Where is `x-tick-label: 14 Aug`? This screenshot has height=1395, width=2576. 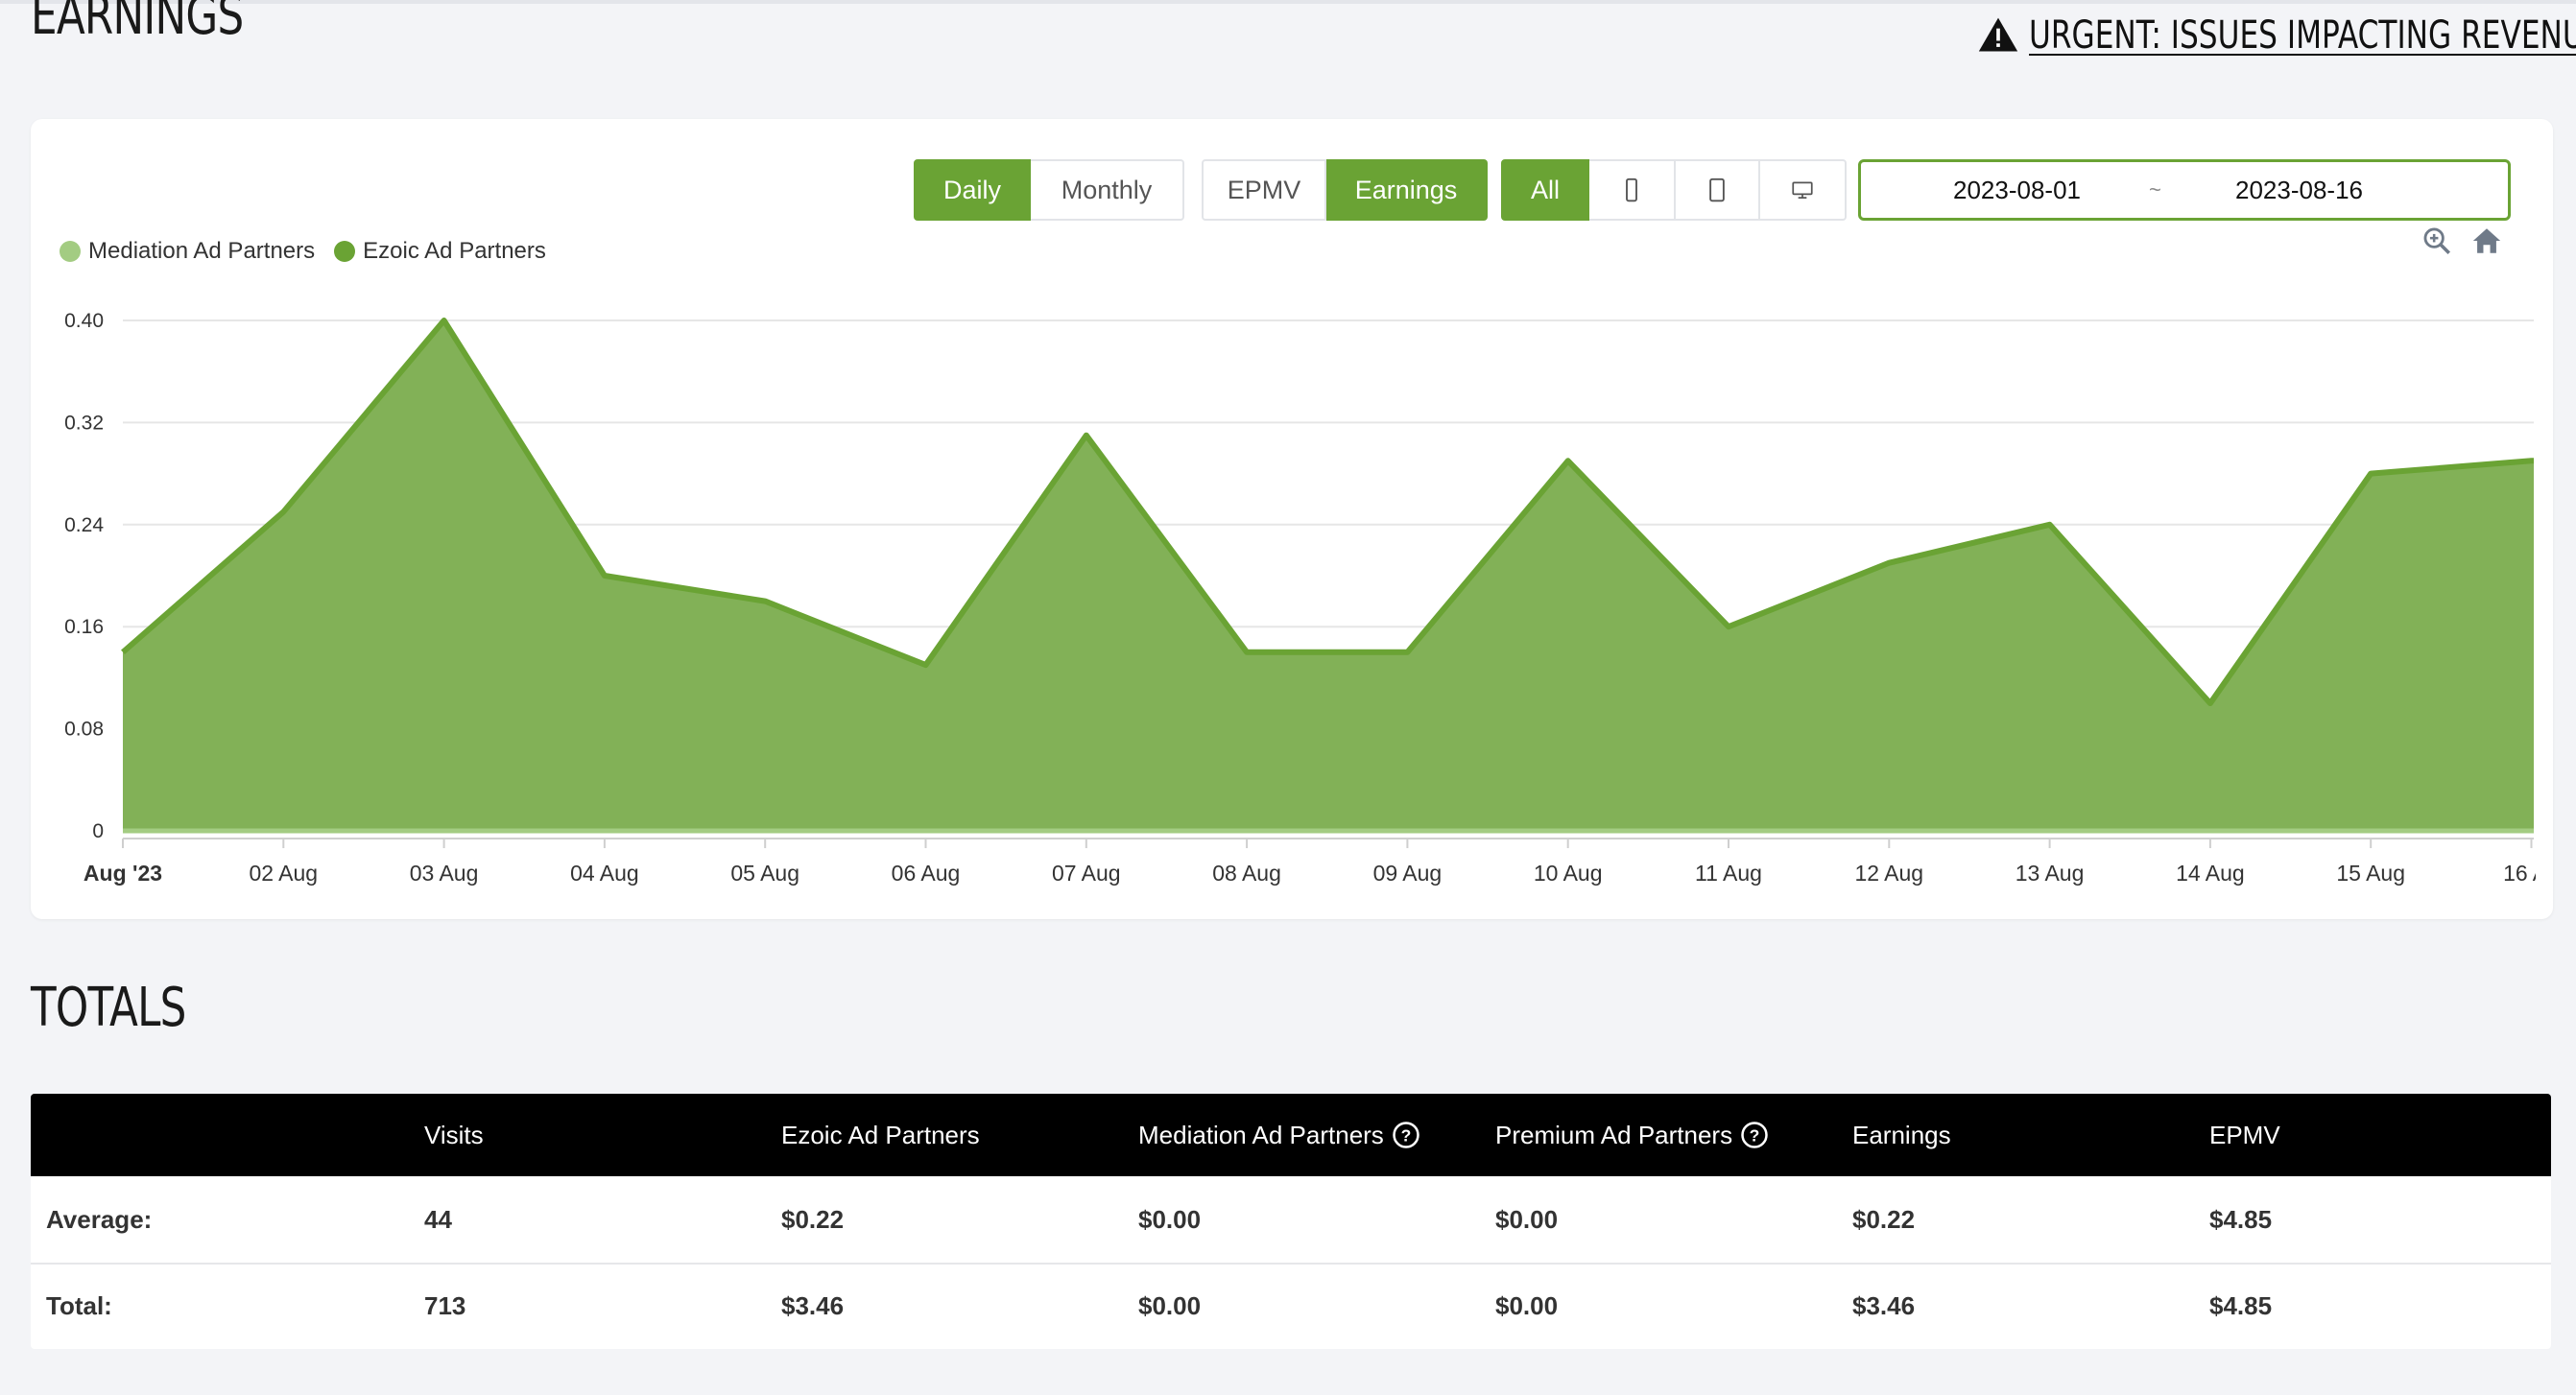 x-tick-label: 14 Aug is located at coordinates (2210, 873).